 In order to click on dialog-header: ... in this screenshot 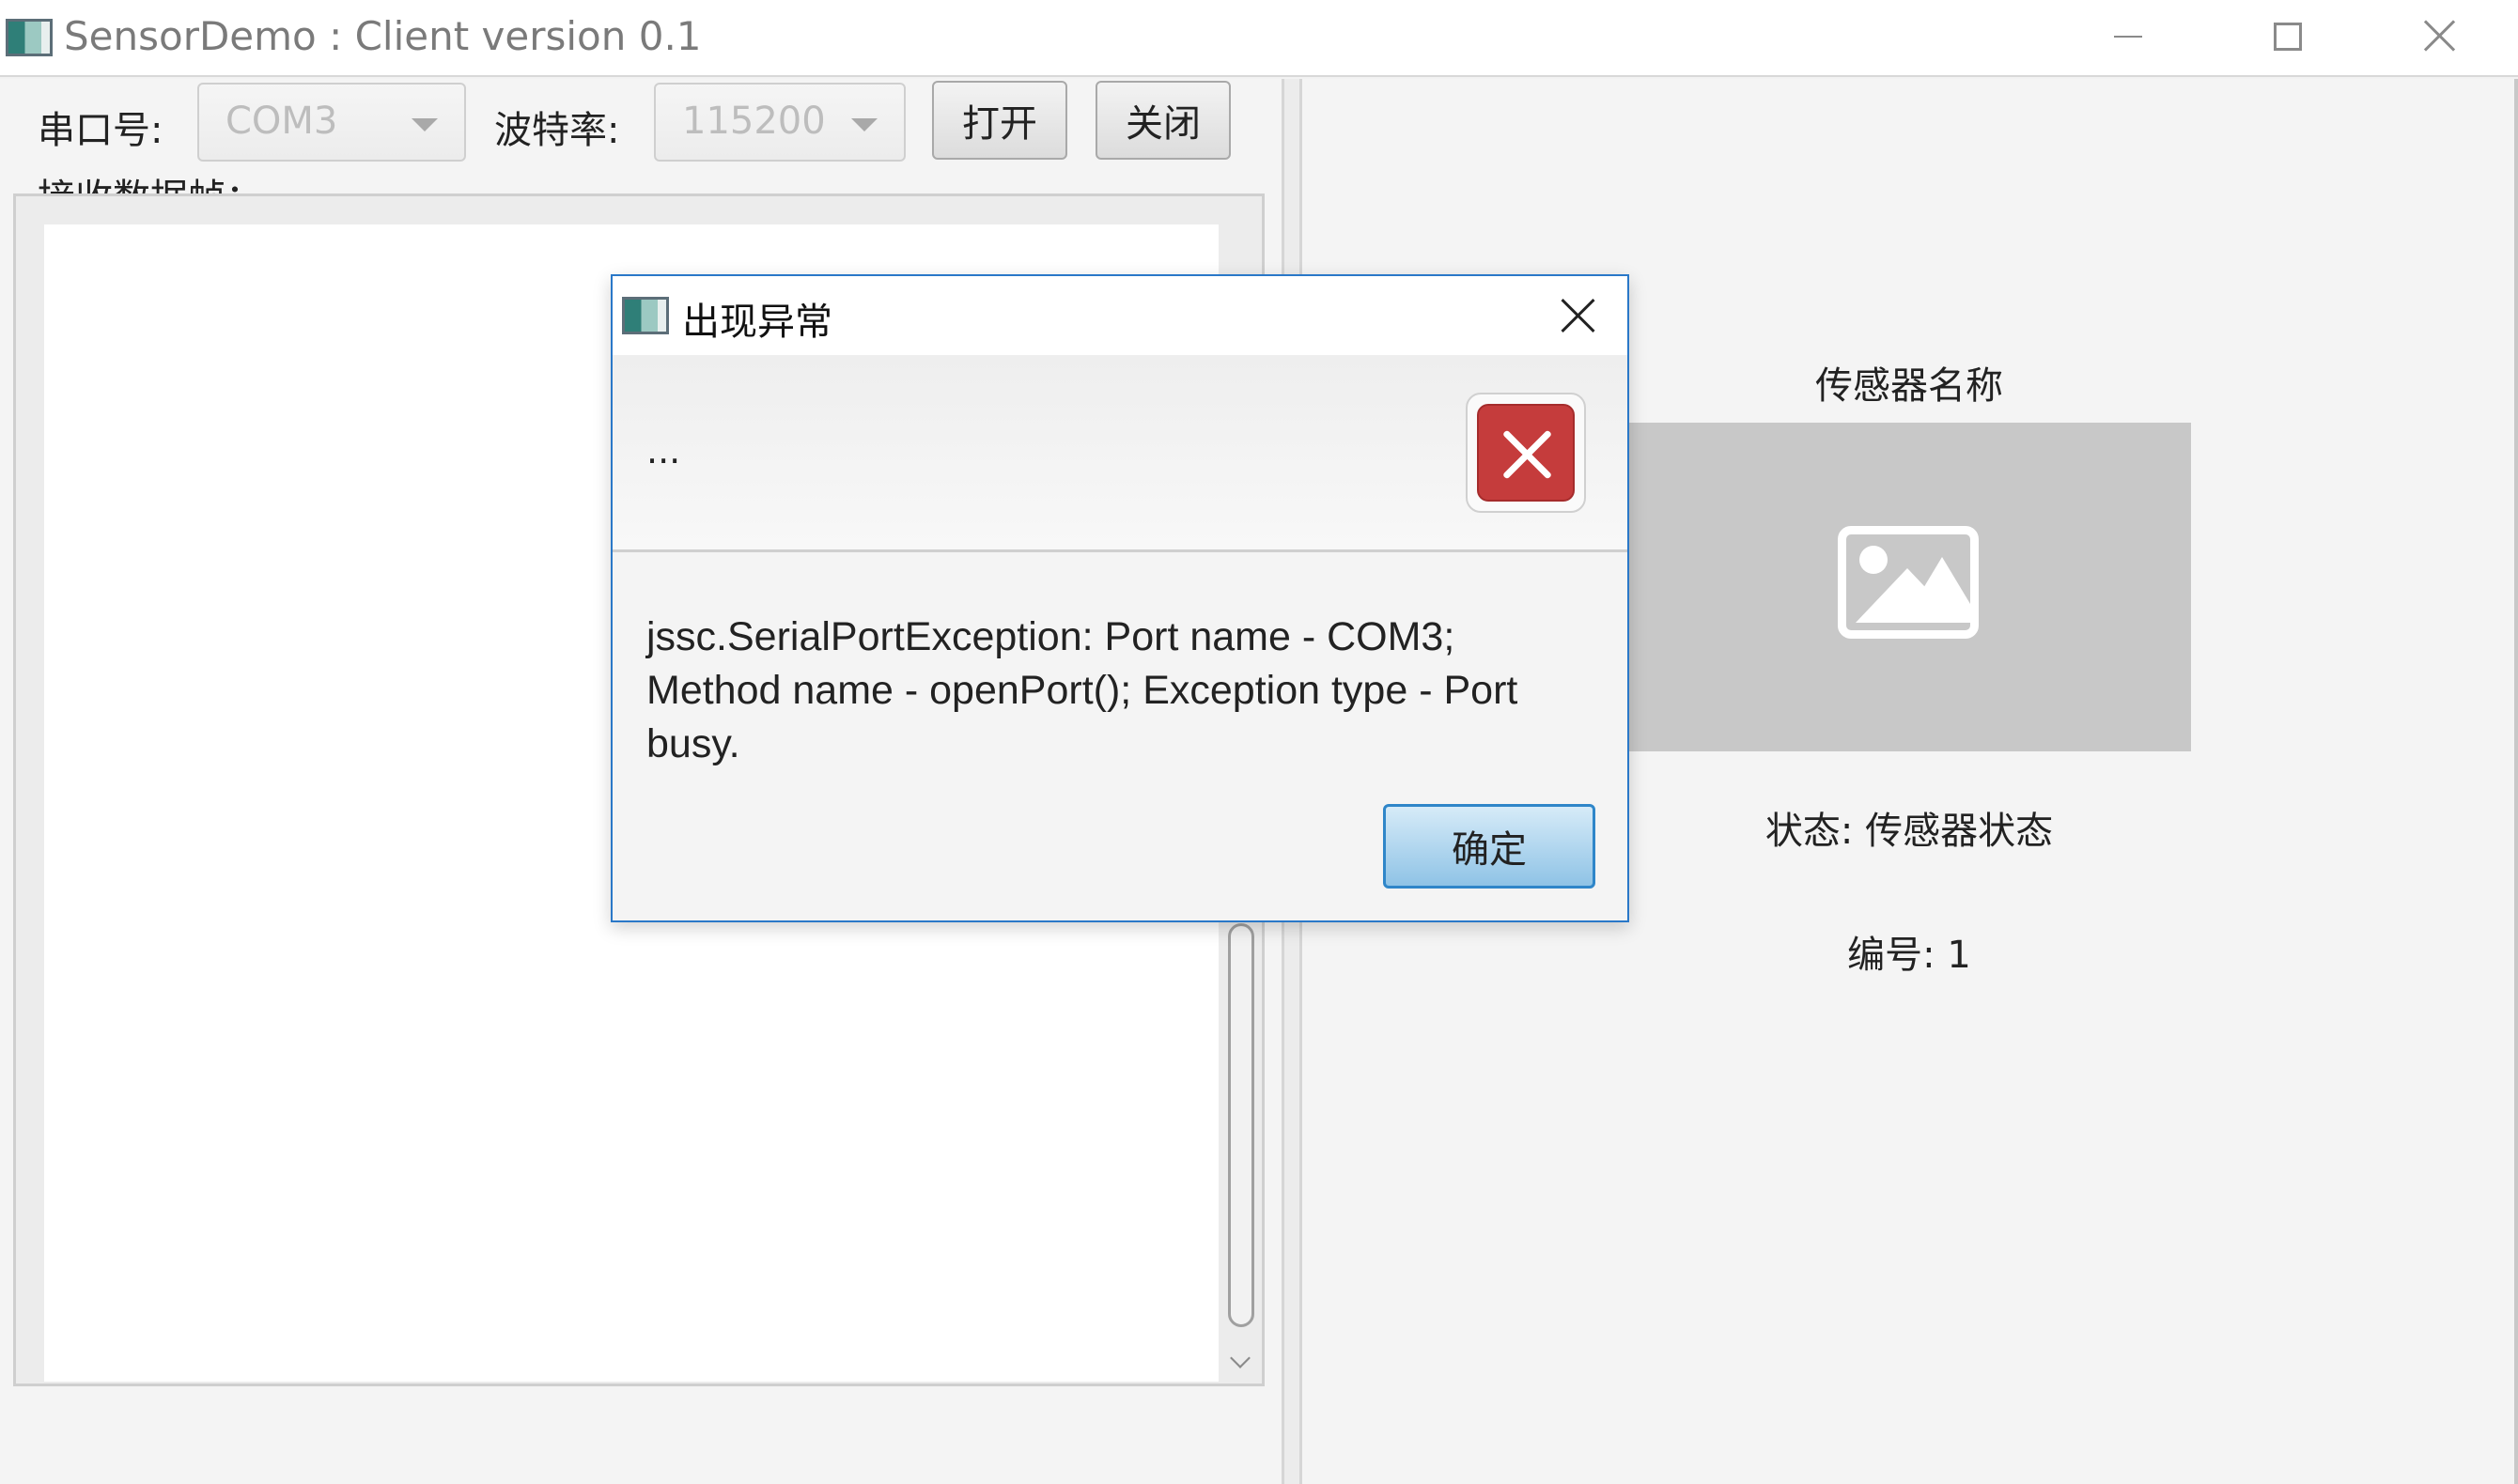, I will do `click(1120, 453)`.